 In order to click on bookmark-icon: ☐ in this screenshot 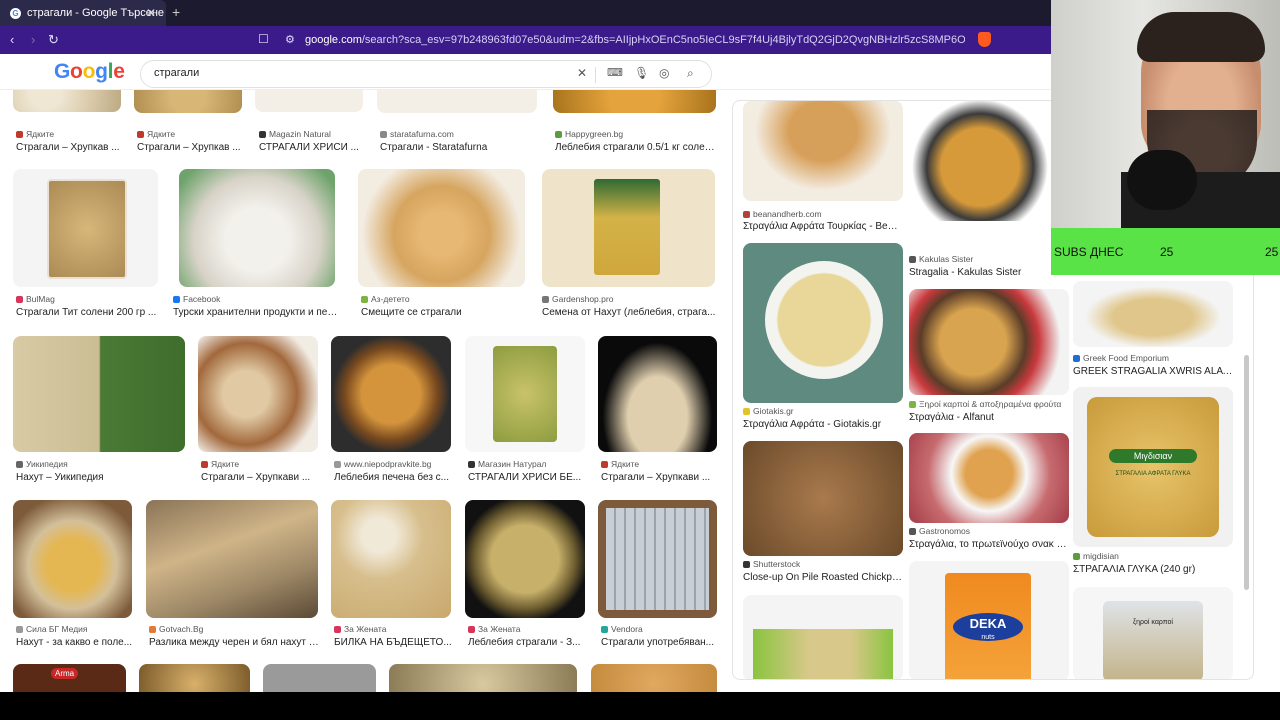, I will do `click(263, 39)`.